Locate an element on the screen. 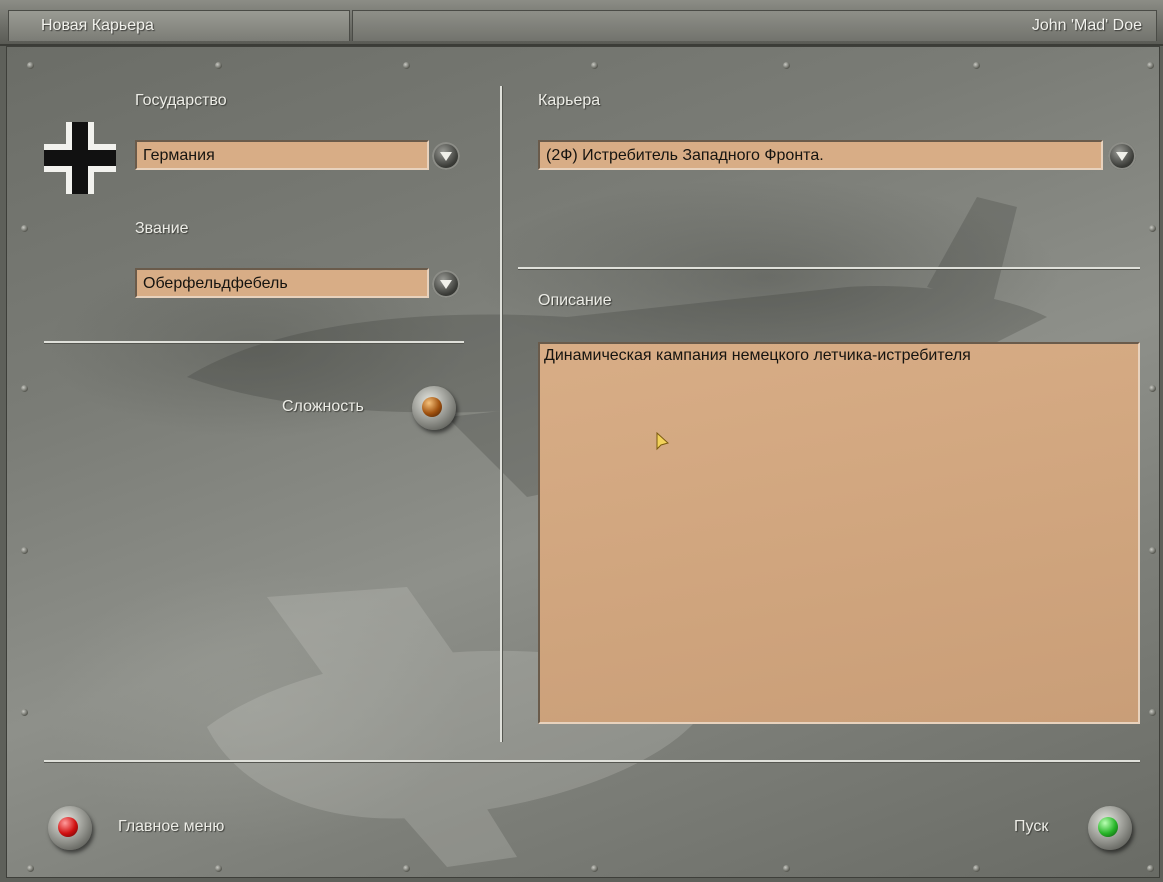  cursor-icon is located at coordinates (663, 441).